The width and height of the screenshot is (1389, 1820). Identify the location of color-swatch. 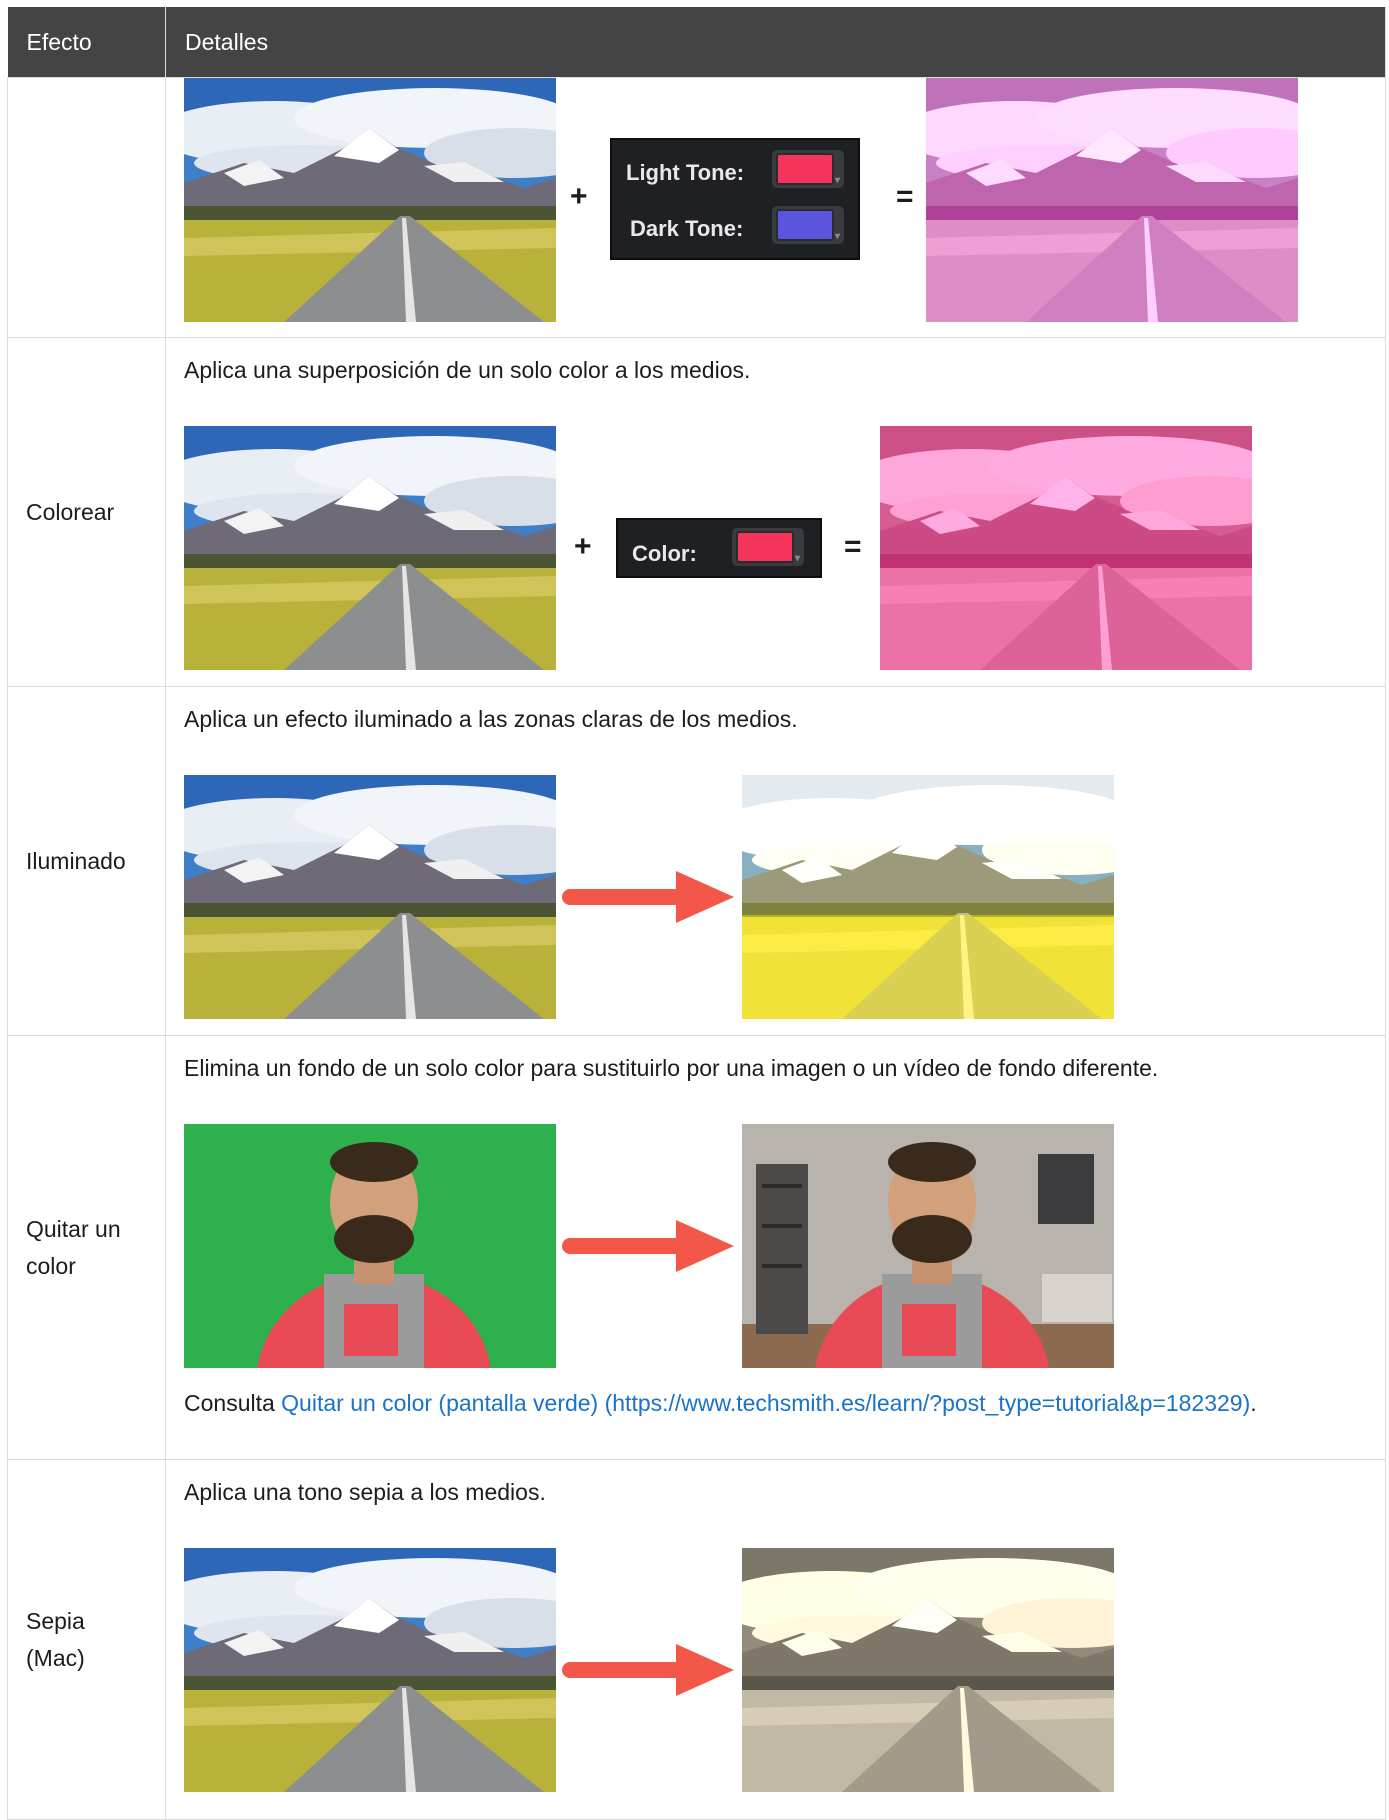
(765, 547).